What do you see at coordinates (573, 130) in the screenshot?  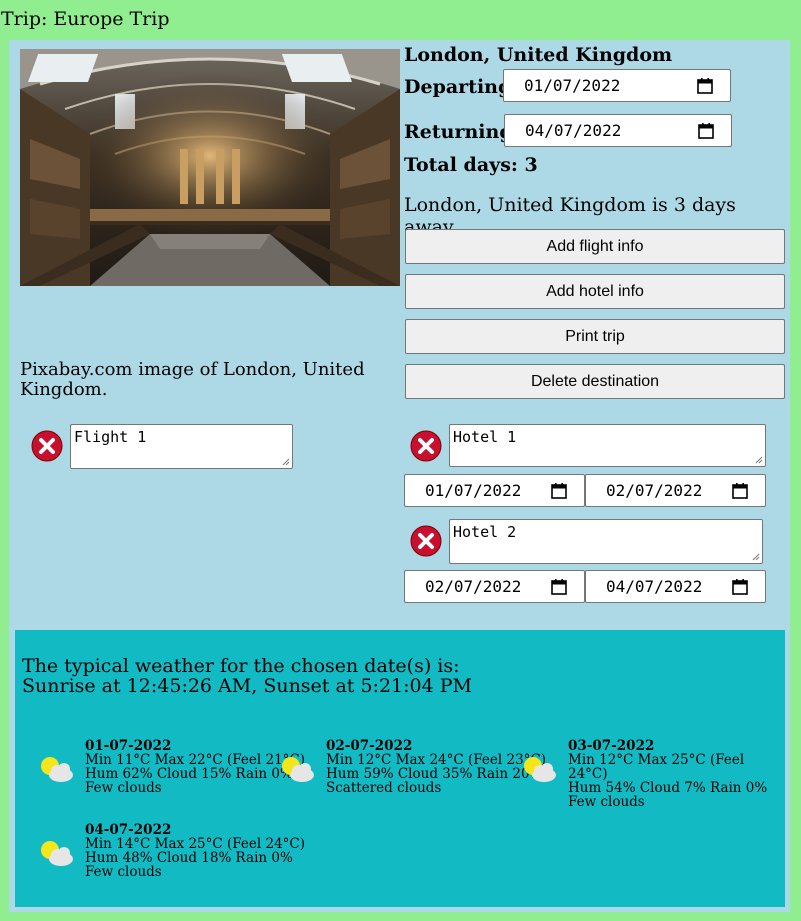 I see `returning-date-value: 04/07/2022` at bounding box center [573, 130].